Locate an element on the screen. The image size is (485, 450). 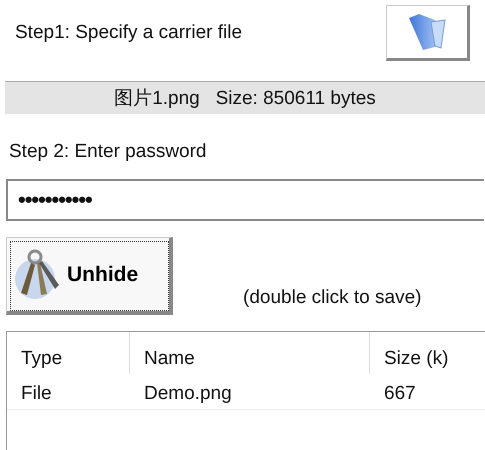
column-header: Name is located at coordinates (250, 353).